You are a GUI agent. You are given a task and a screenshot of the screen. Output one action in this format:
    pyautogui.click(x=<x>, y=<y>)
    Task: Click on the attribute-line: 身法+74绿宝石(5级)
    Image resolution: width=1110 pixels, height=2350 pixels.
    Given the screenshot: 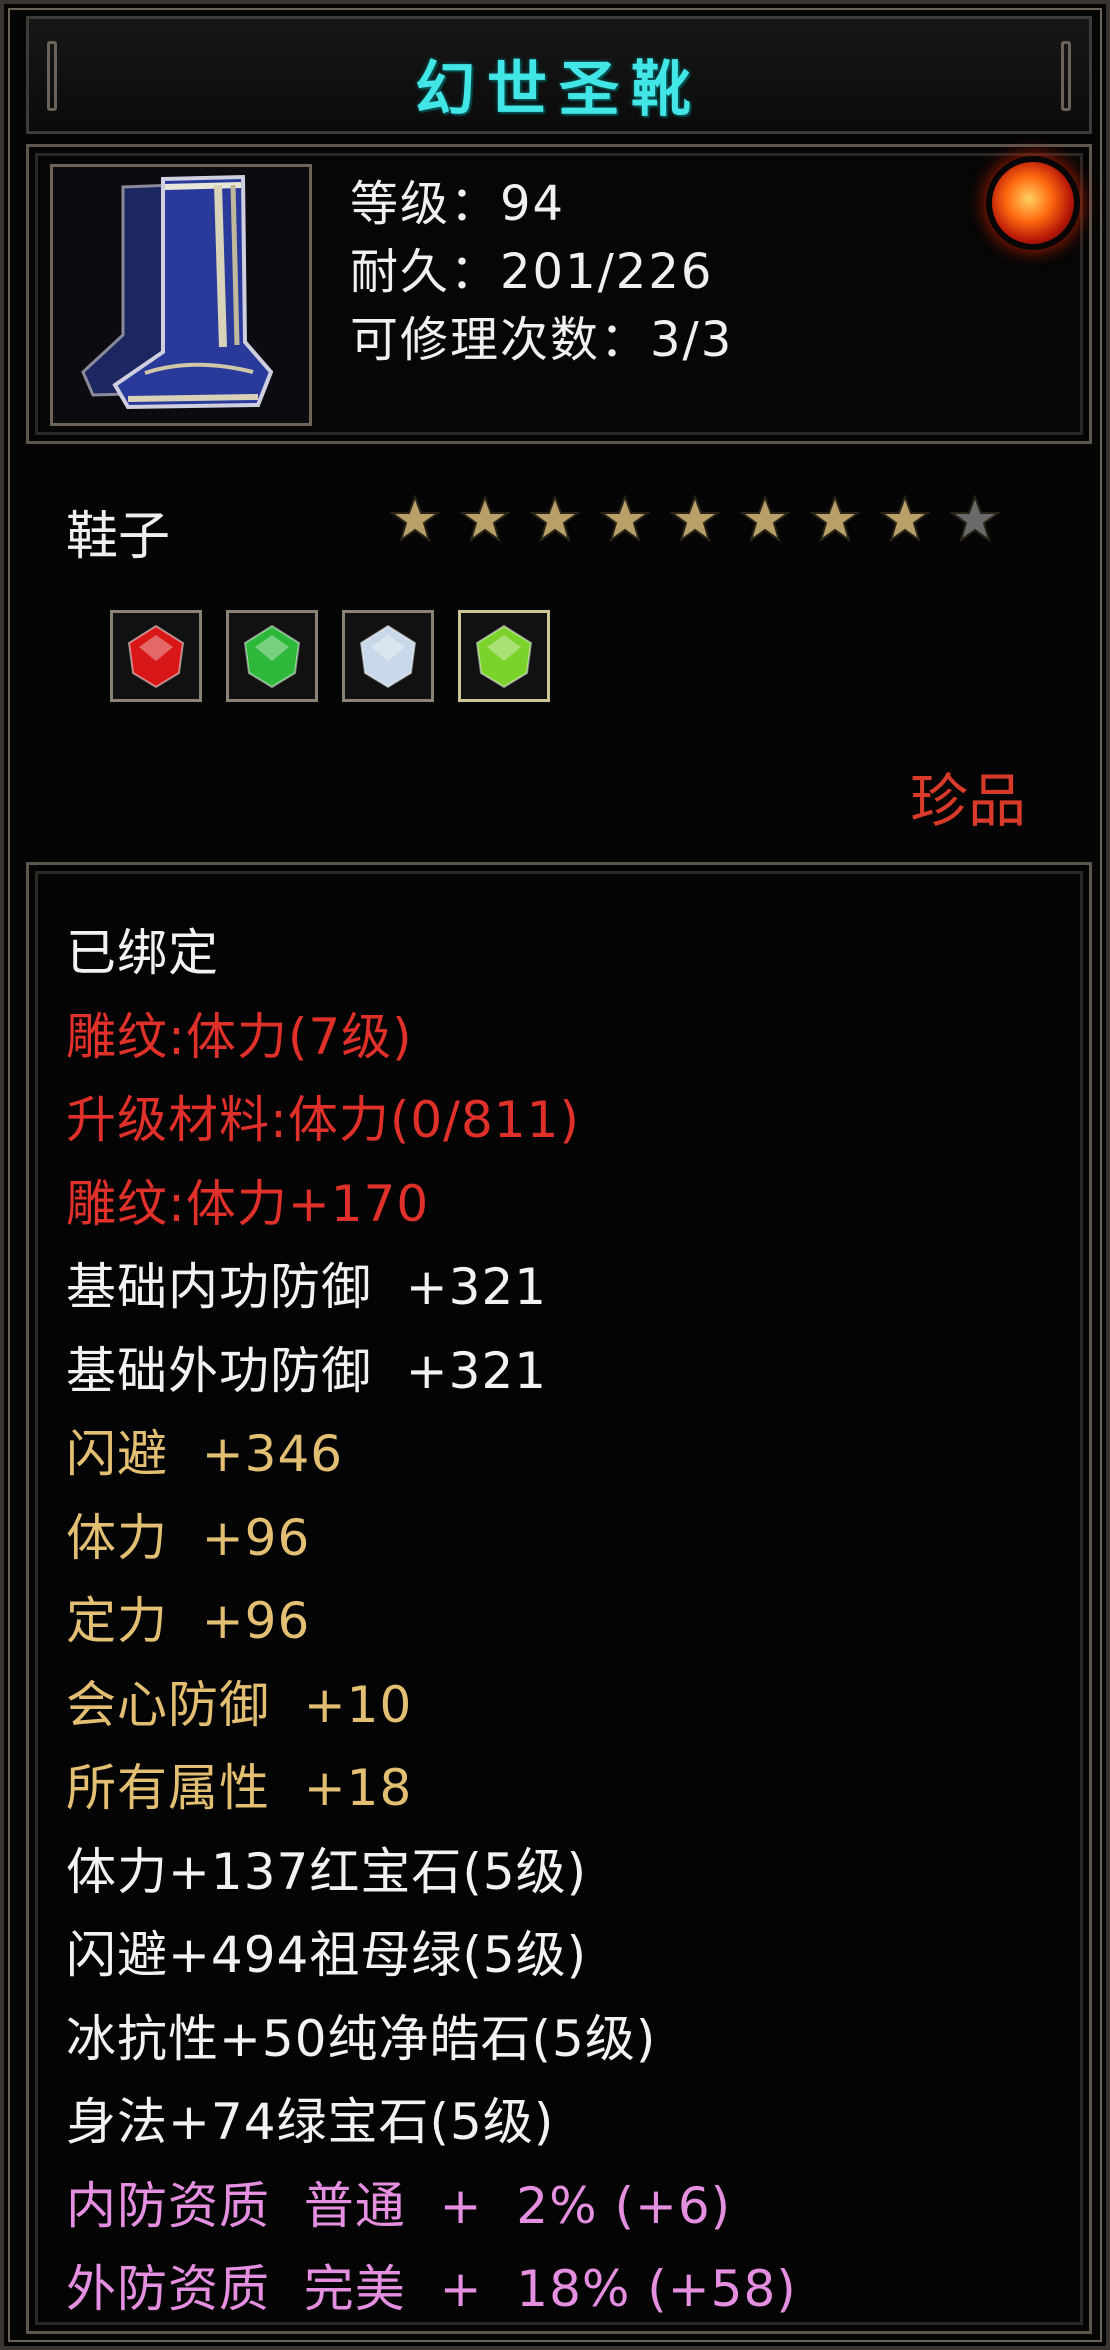 What is the action you would take?
    pyautogui.click(x=310, y=2122)
    